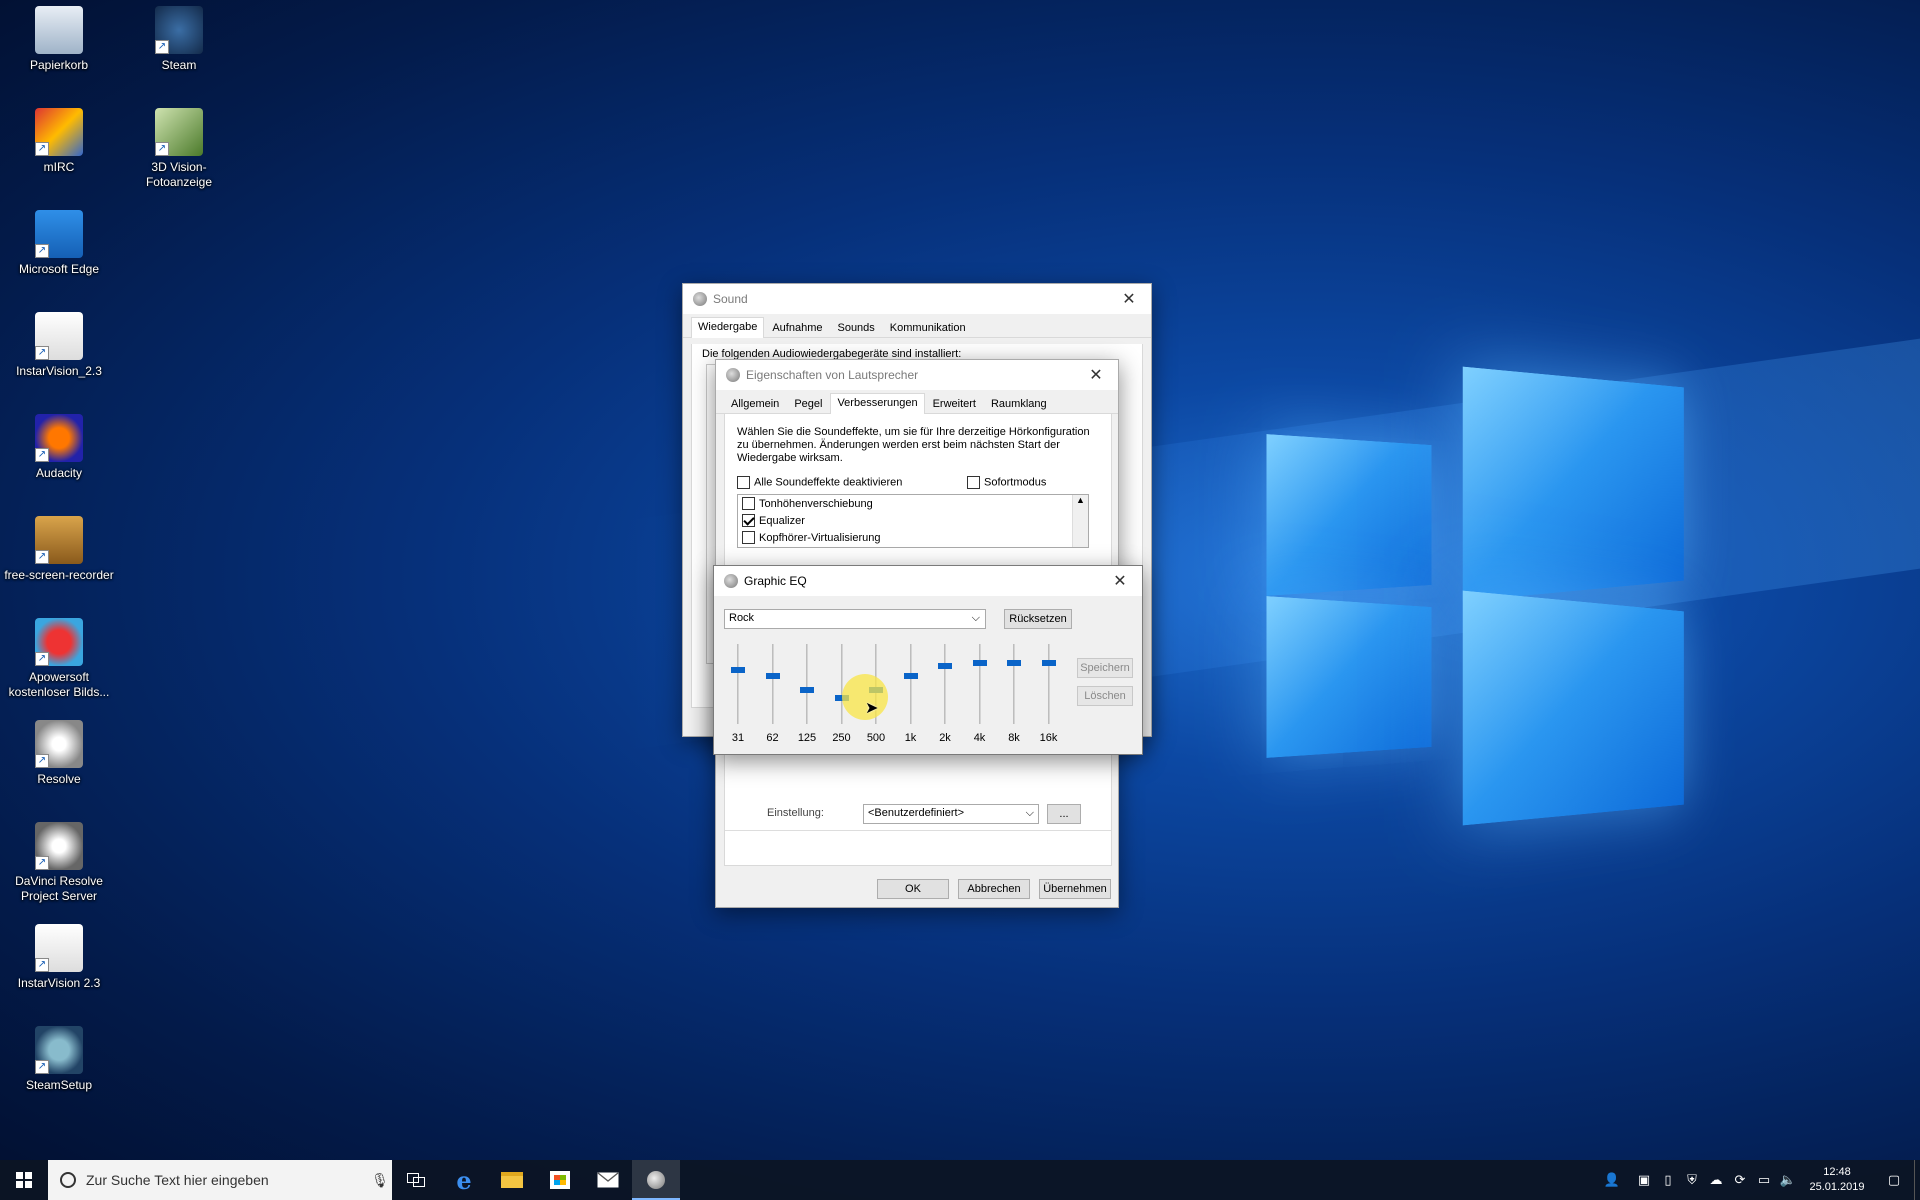 The height and width of the screenshot is (1200, 1920). I want to click on effect-item: Kopfhörer-Virtualisierung, so click(913, 537).